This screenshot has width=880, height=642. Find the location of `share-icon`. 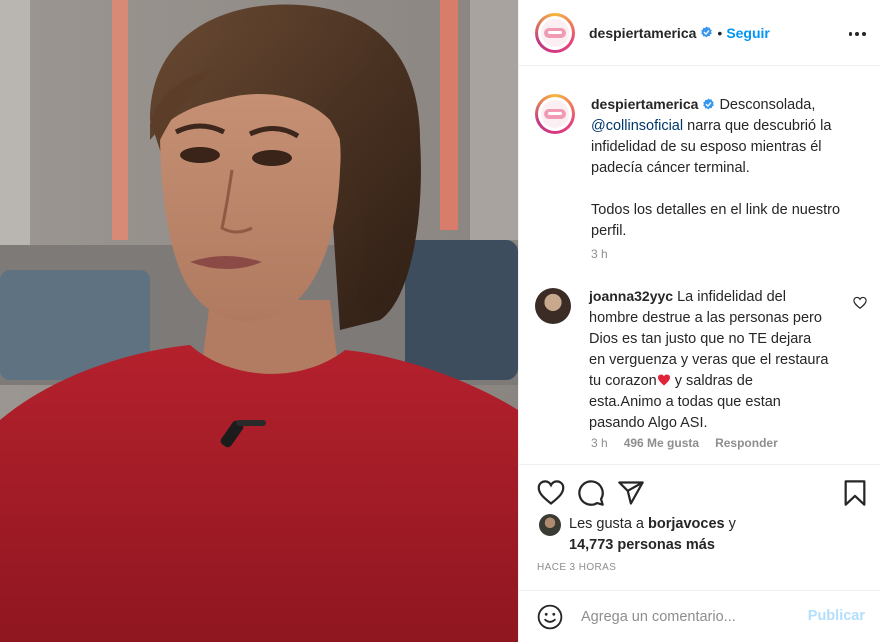

share-icon is located at coordinates (631, 493).